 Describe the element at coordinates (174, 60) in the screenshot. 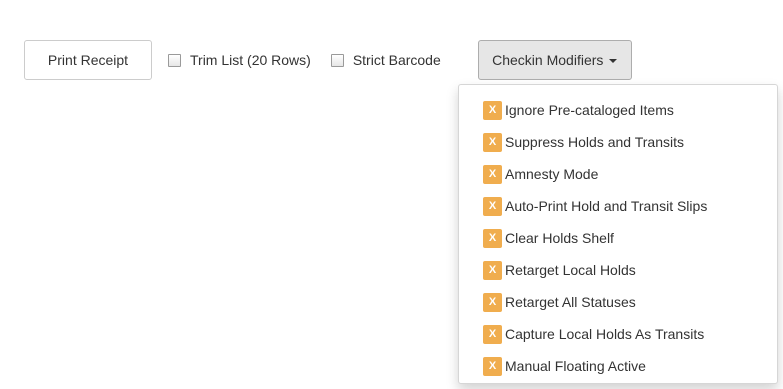

I see `trim-list-checkbox-box` at that location.